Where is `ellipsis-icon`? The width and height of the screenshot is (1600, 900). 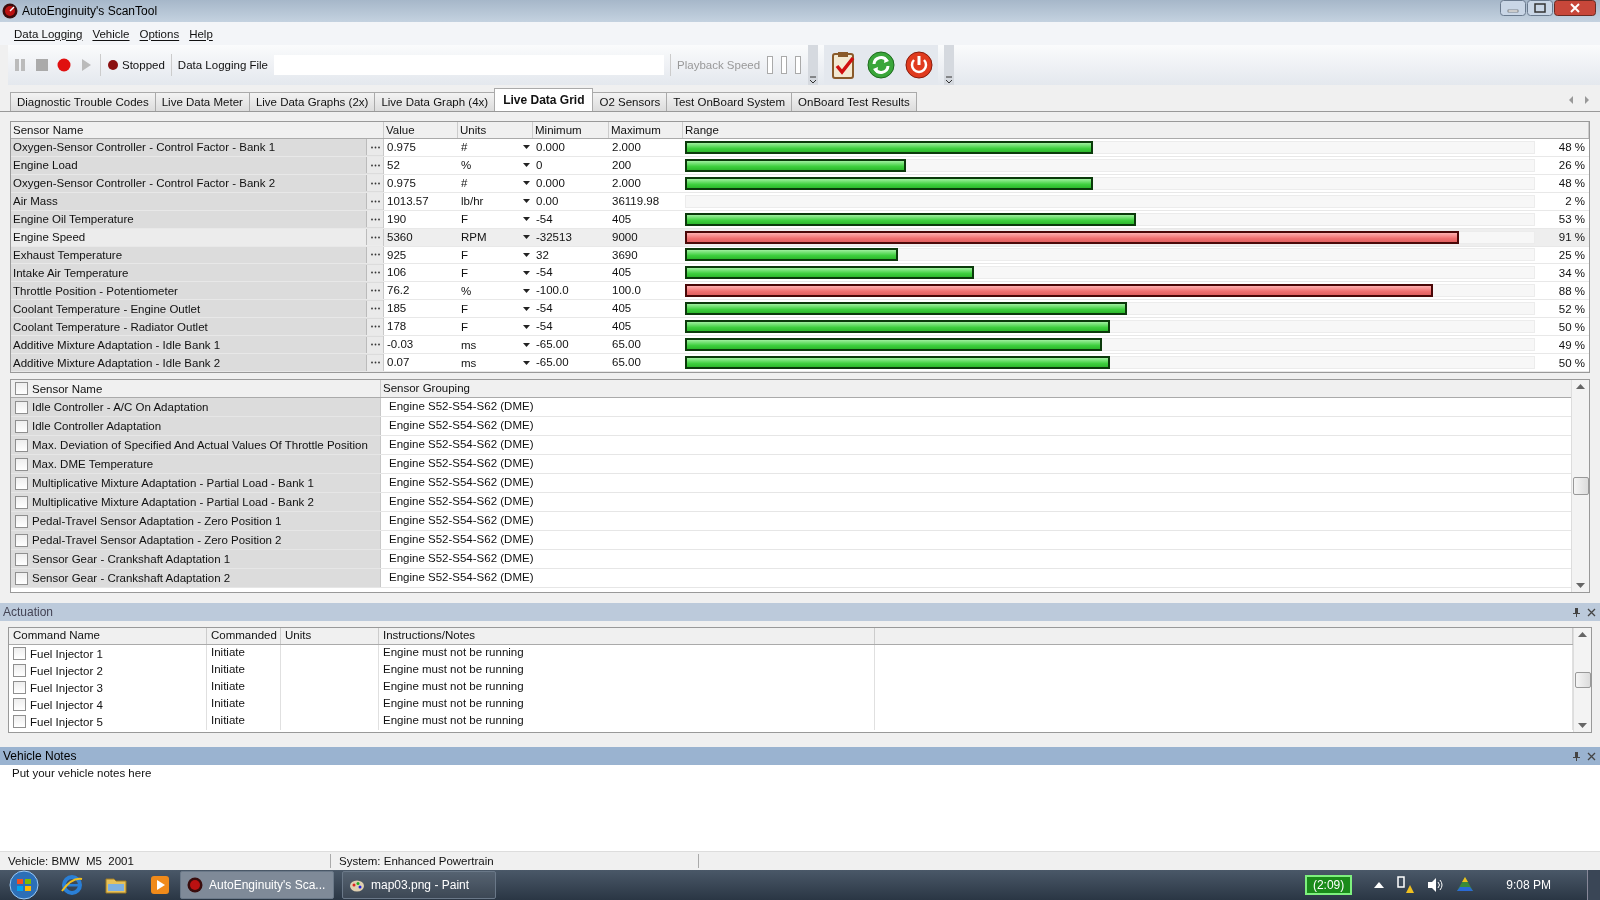 ellipsis-icon is located at coordinates (375, 327).